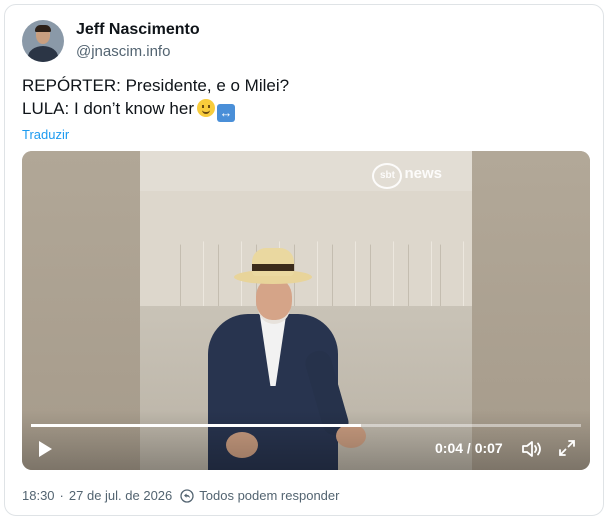 The height and width of the screenshot is (521, 608). Describe the element at coordinates (187, 495) in the screenshot. I see `globe-reply-icon` at that location.